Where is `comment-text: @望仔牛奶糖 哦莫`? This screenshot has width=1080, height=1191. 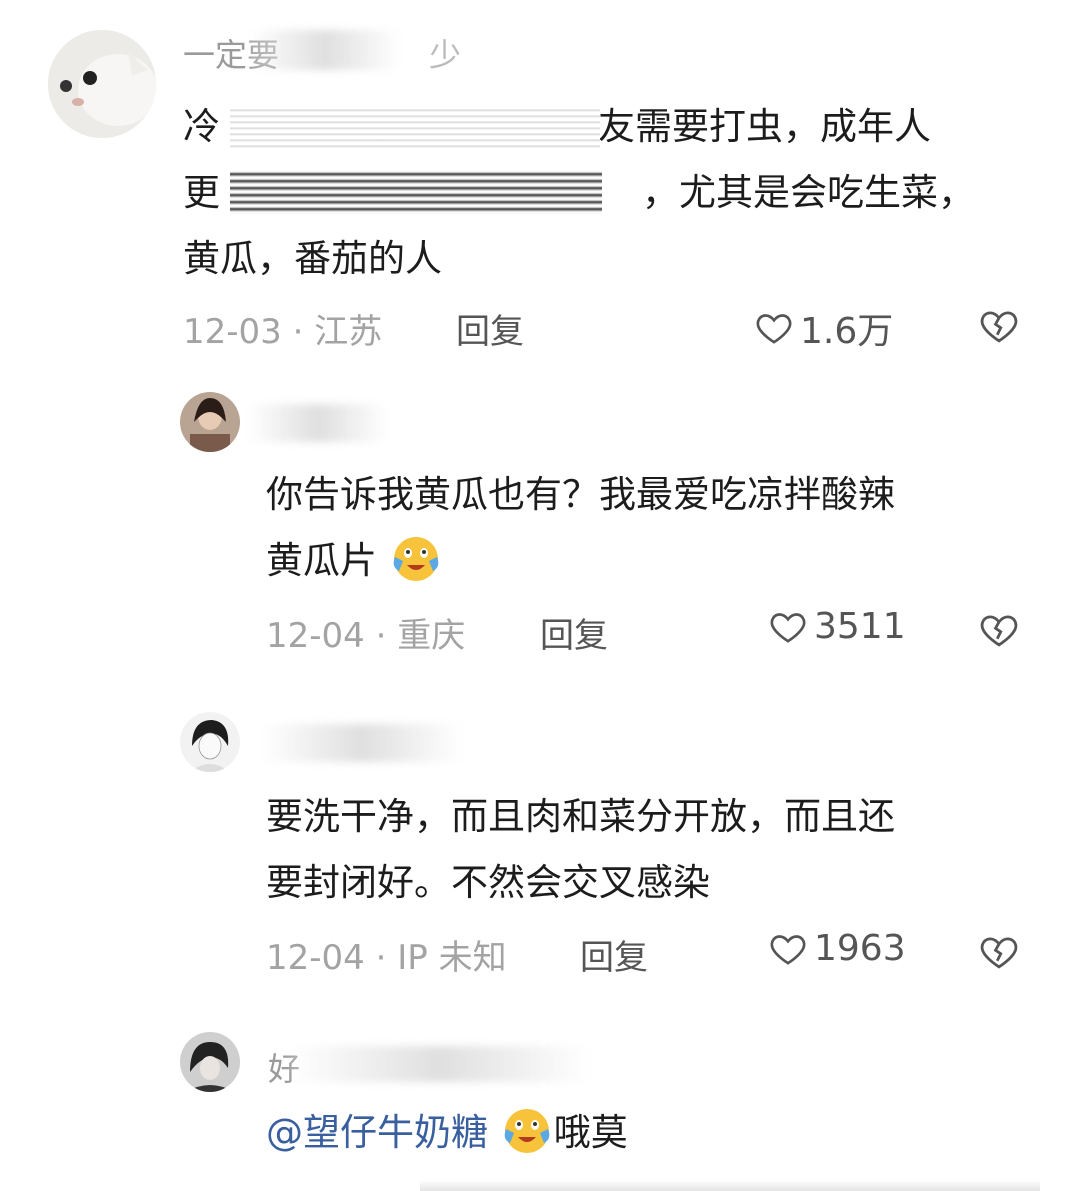
comment-text: @望仔牛奶糖 哦莫 is located at coordinates (656, 1133).